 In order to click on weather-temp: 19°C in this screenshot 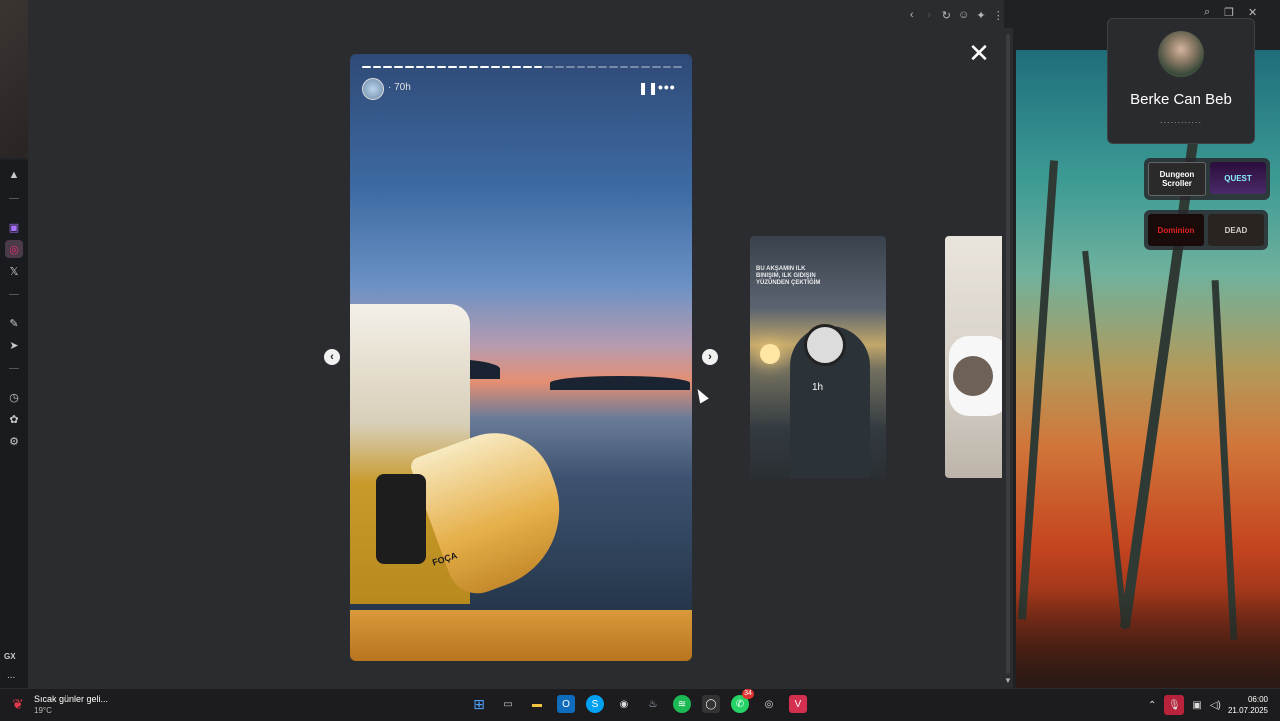, I will do `click(43, 710)`.